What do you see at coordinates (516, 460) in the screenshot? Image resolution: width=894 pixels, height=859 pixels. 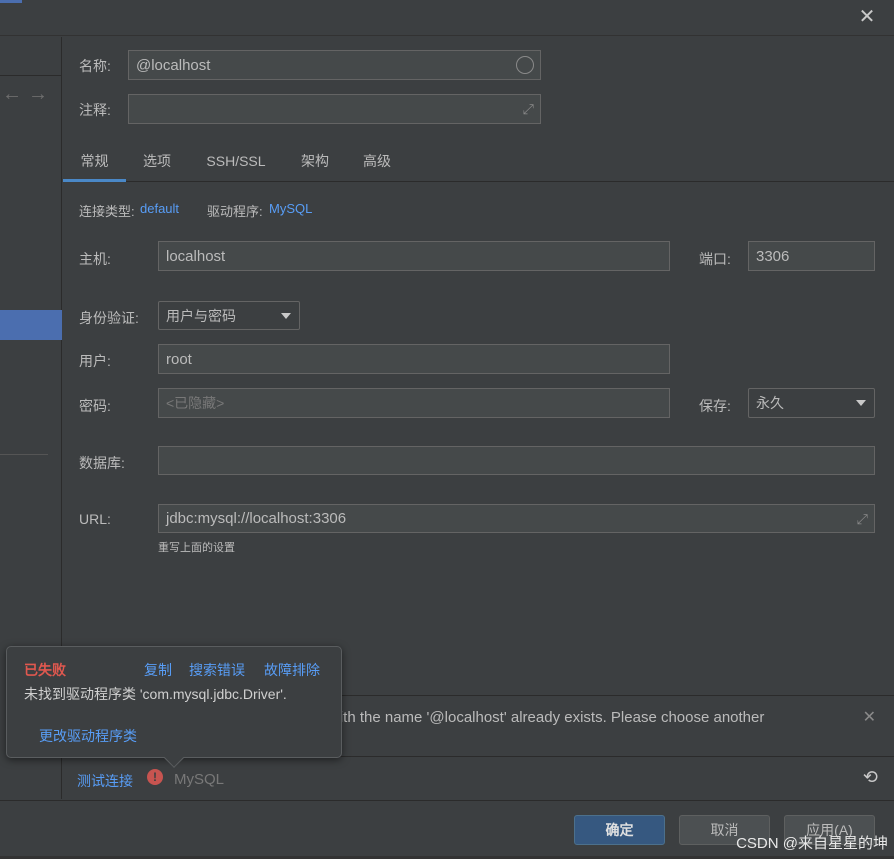 I see `database-input` at bounding box center [516, 460].